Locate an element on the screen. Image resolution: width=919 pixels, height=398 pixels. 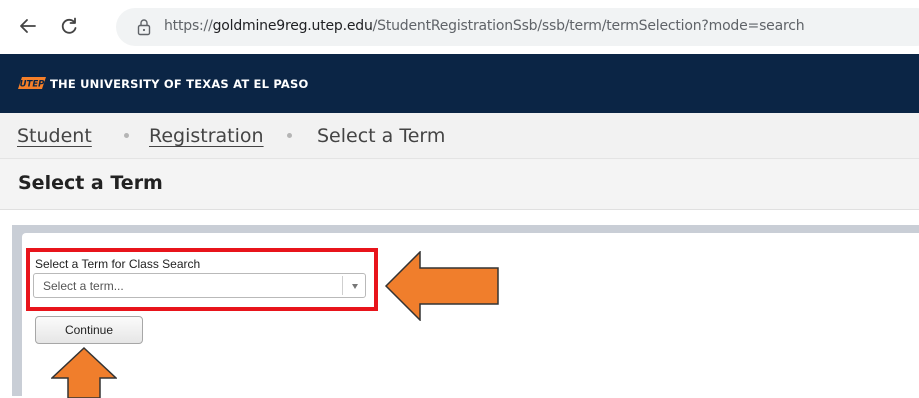
site-info-icon is located at coordinates (144, 27).